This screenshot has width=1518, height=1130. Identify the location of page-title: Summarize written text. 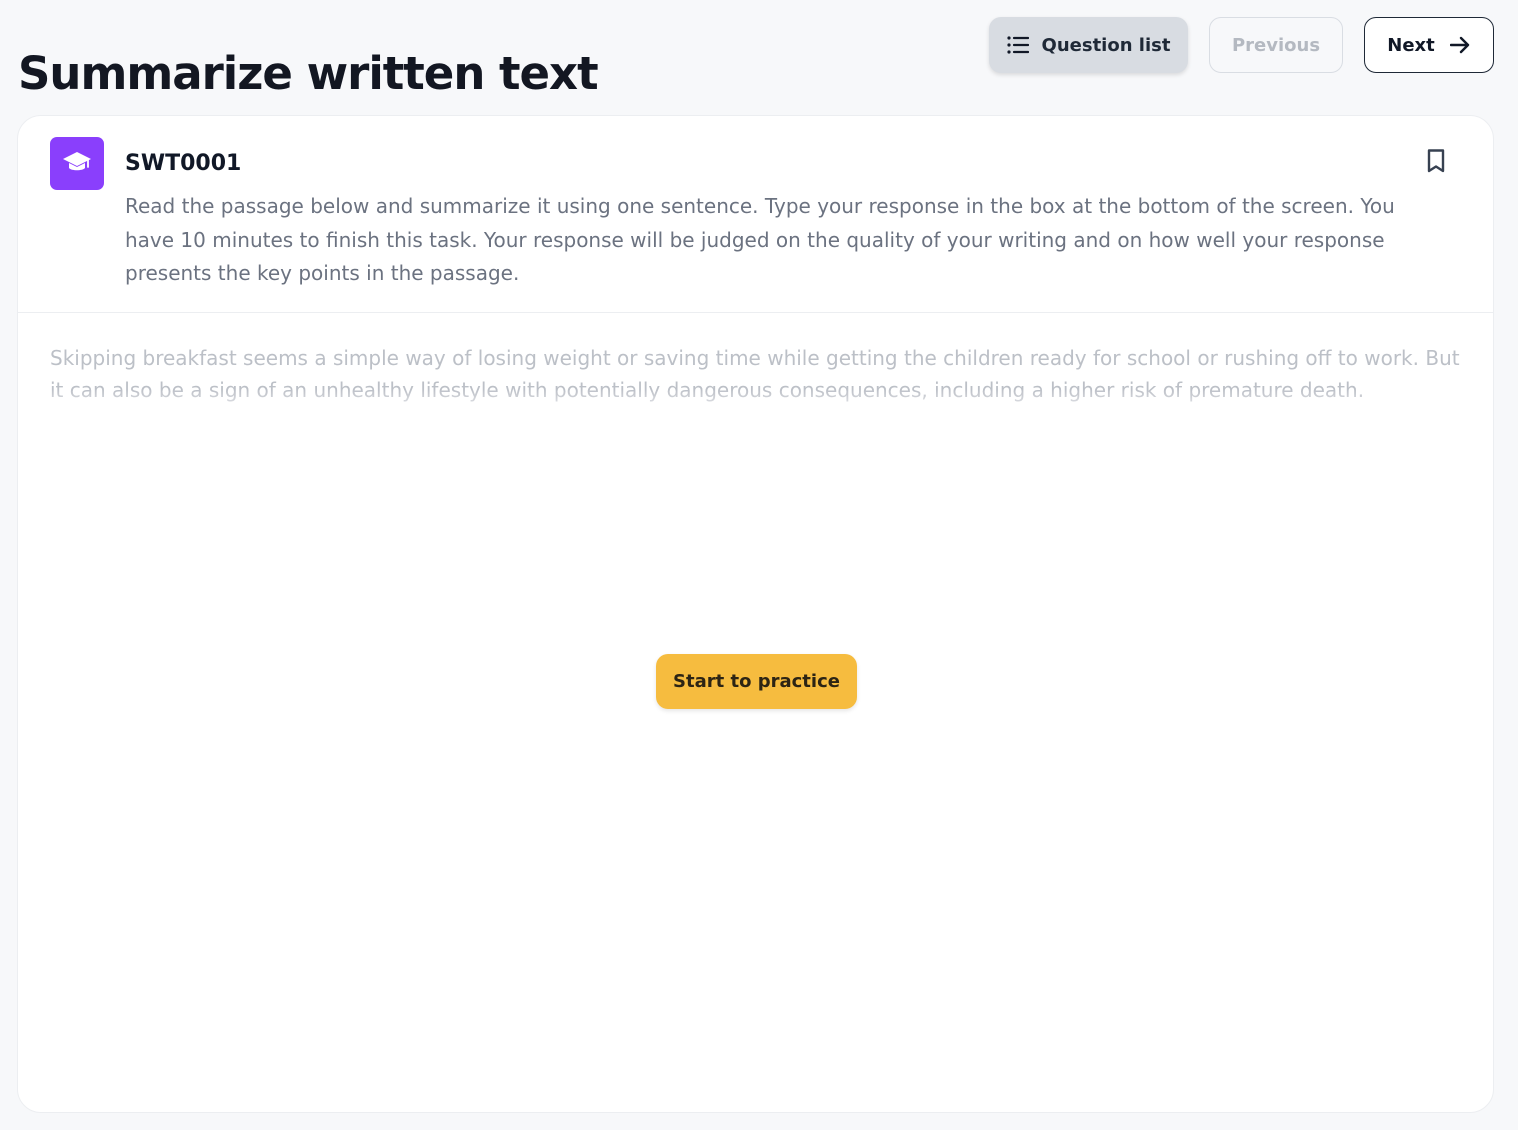
(308, 74).